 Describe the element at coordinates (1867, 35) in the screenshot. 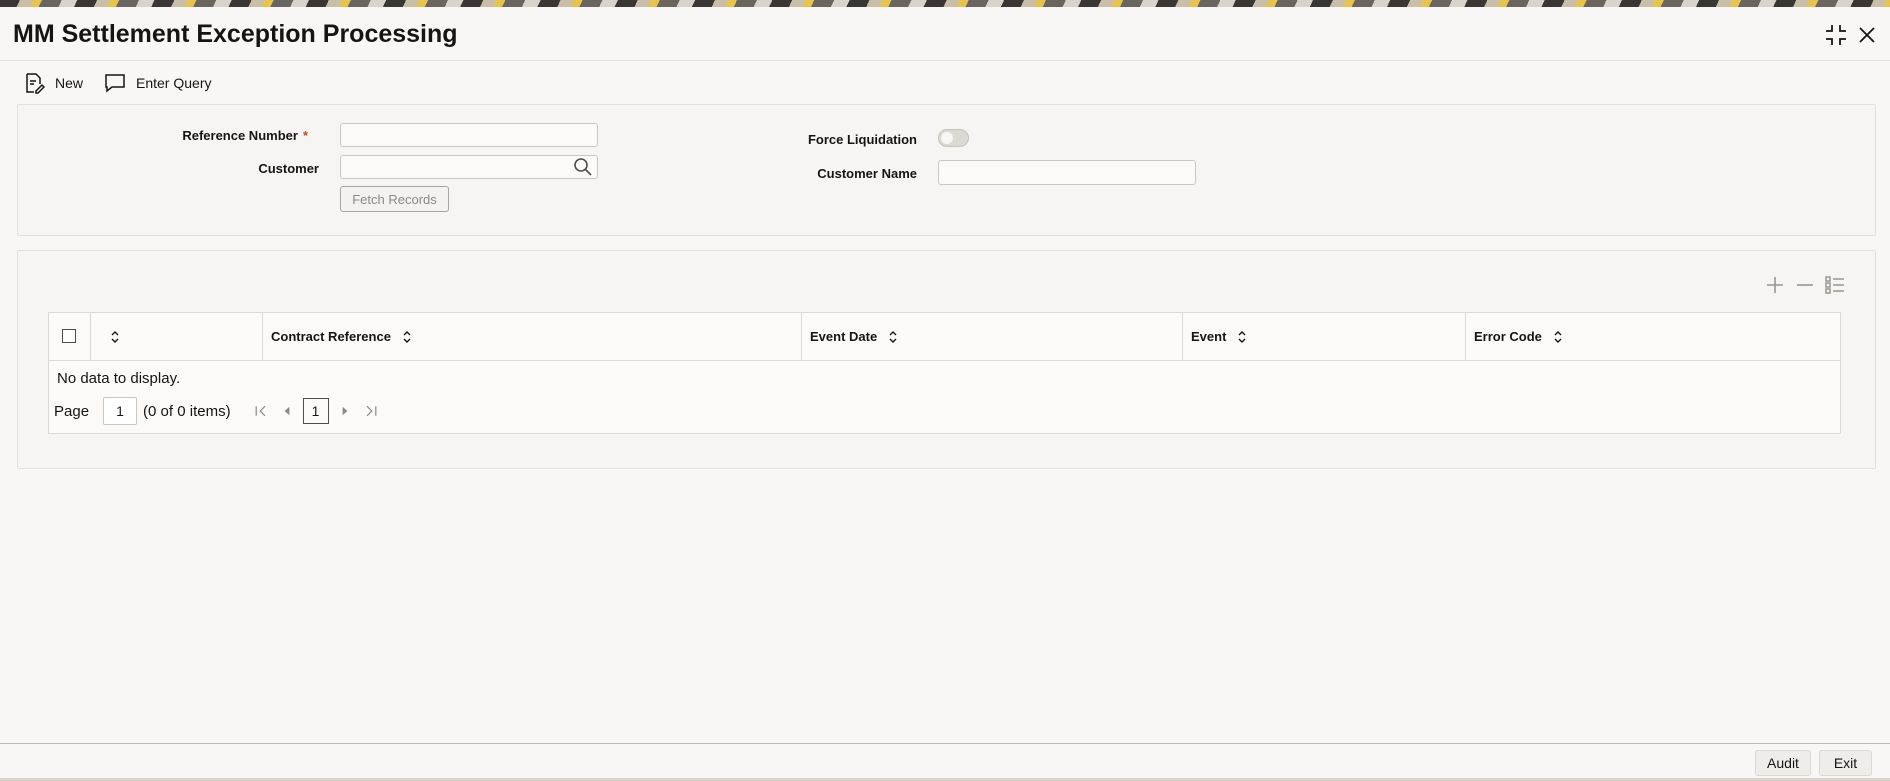

I see `close-icon` at that location.